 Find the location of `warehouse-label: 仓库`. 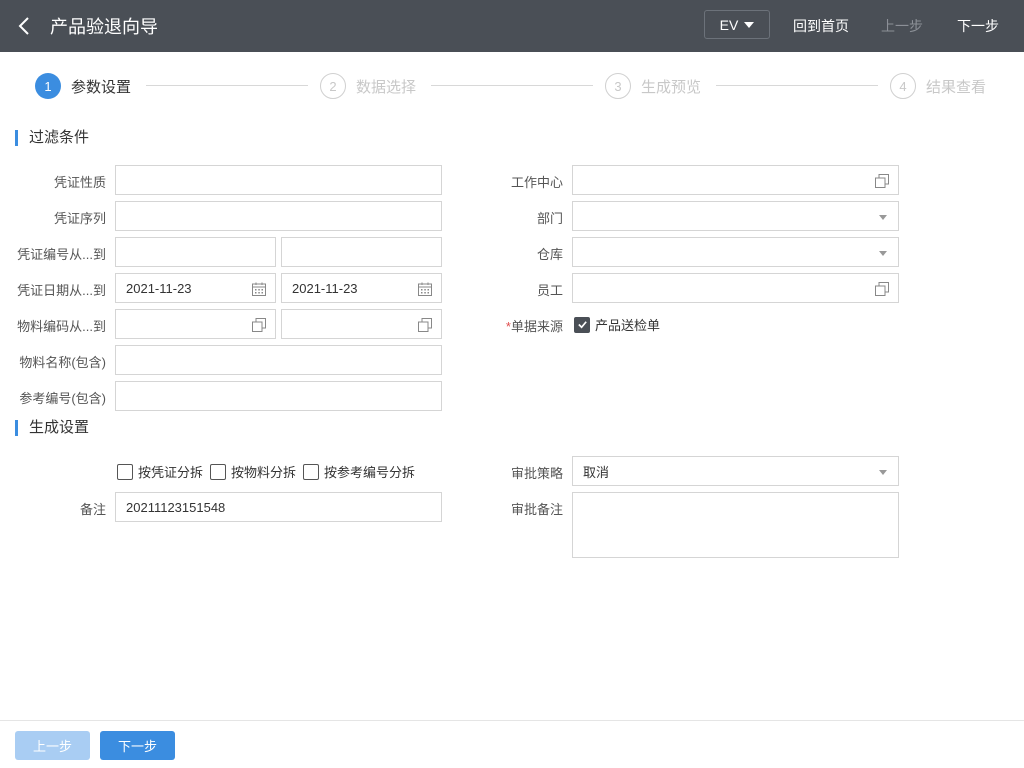

warehouse-label: 仓库 is located at coordinates (549, 254).